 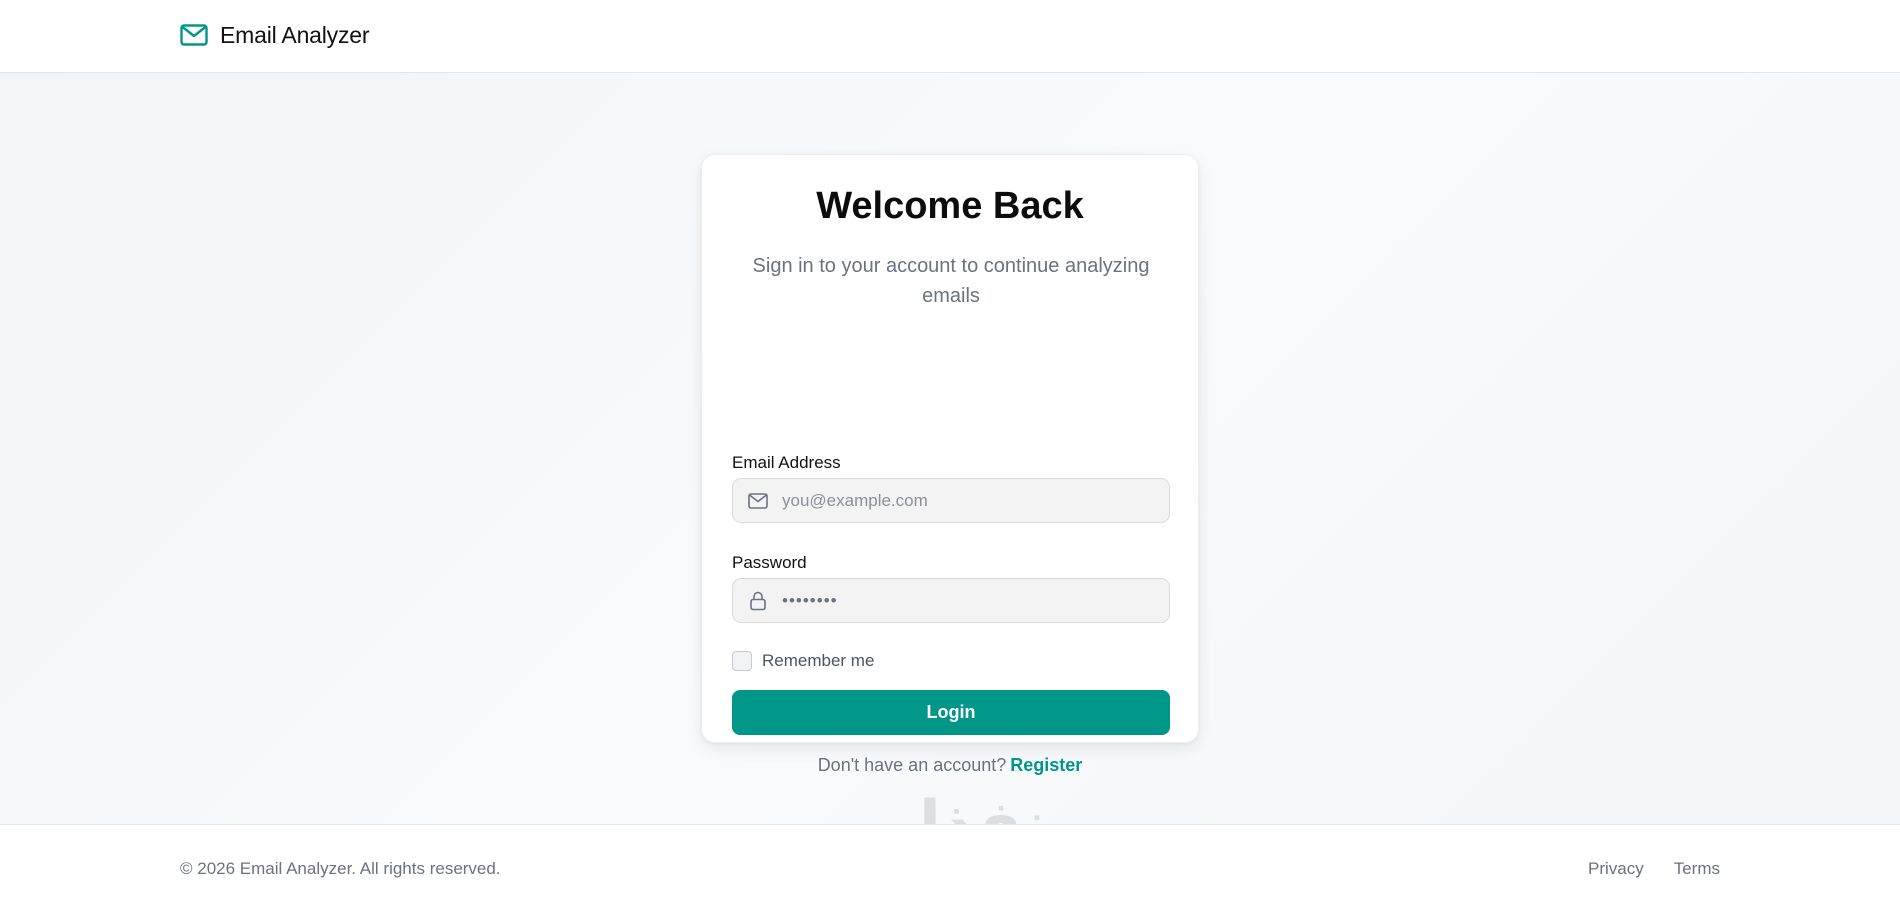 What do you see at coordinates (912, 765) in the screenshot?
I see `register-prompt-text: Don't have an account?` at bounding box center [912, 765].